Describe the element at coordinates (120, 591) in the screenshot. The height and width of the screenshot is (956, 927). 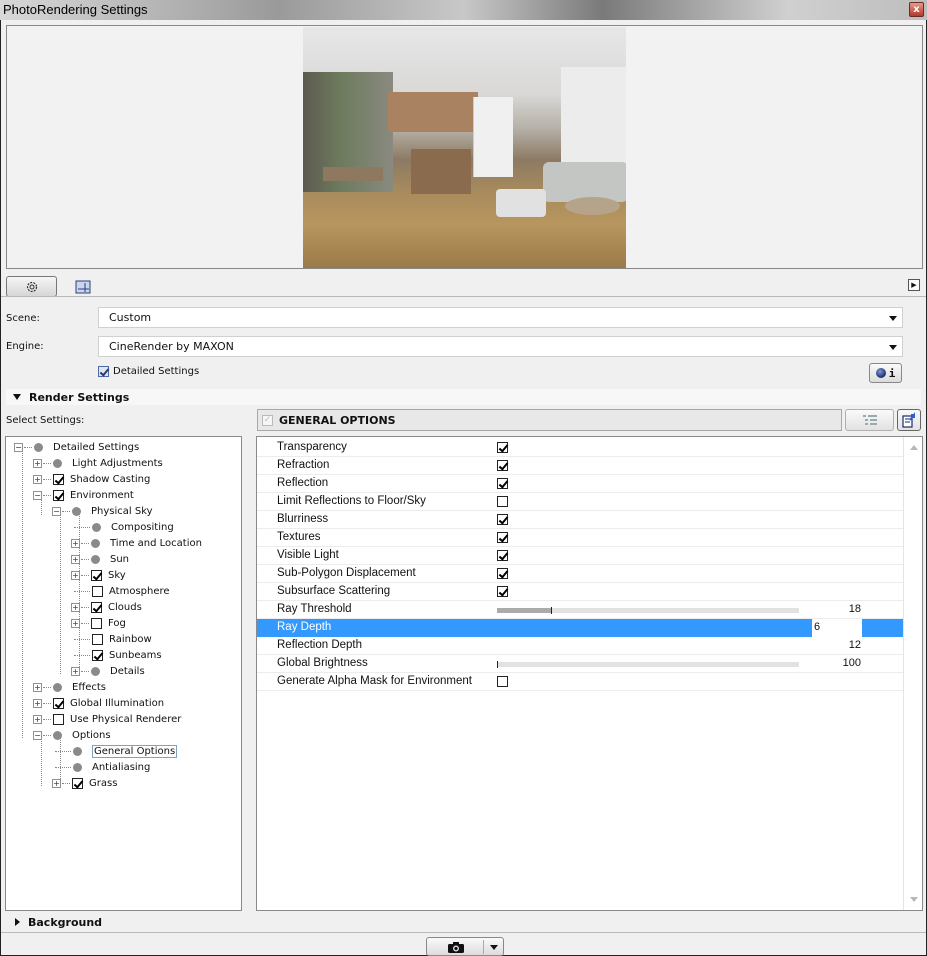
I see `tree-item: Atmosphere` at that location.